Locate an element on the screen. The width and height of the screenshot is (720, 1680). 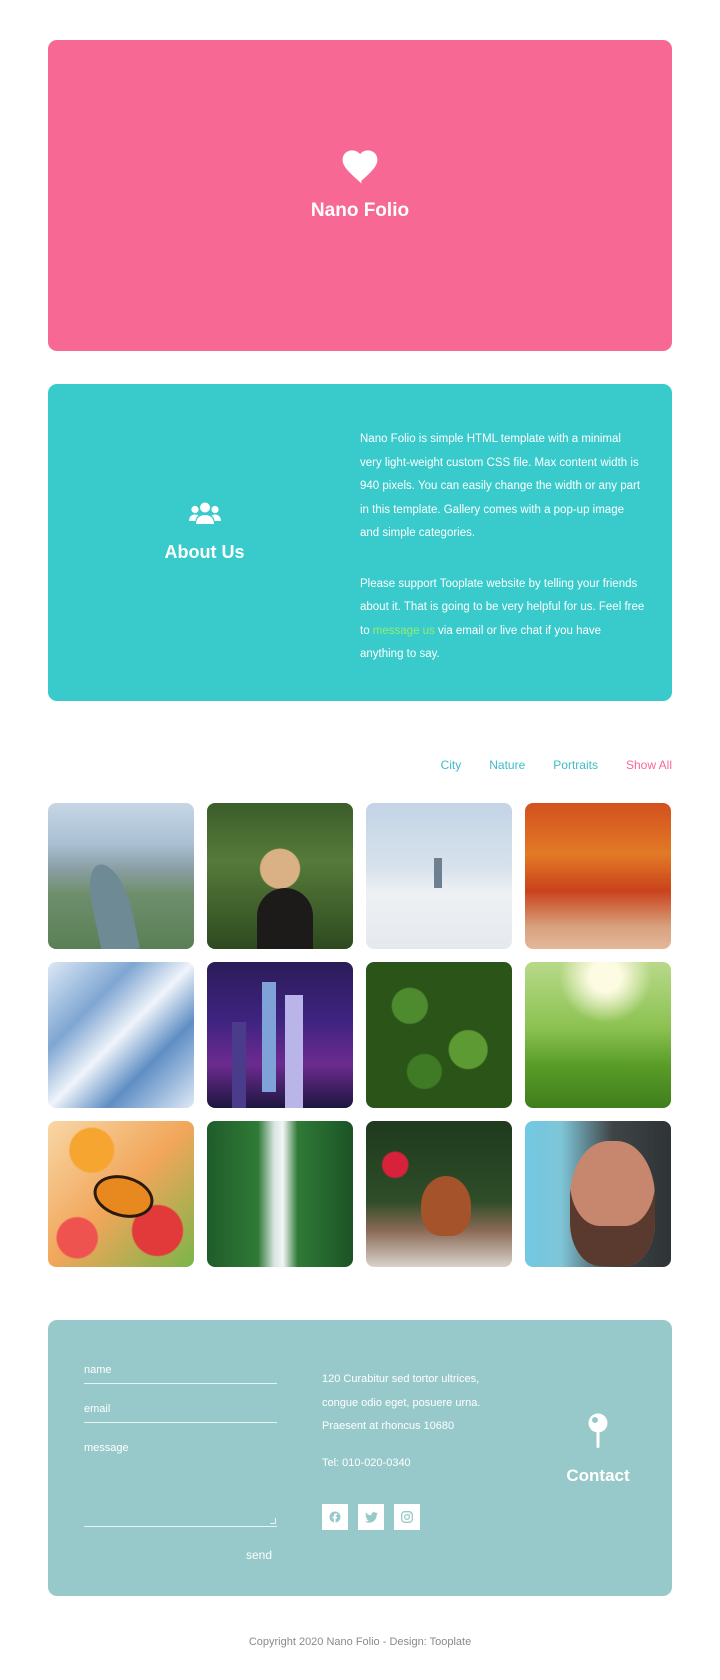
resize-handle-icon is located at coordinates (273, 1521).